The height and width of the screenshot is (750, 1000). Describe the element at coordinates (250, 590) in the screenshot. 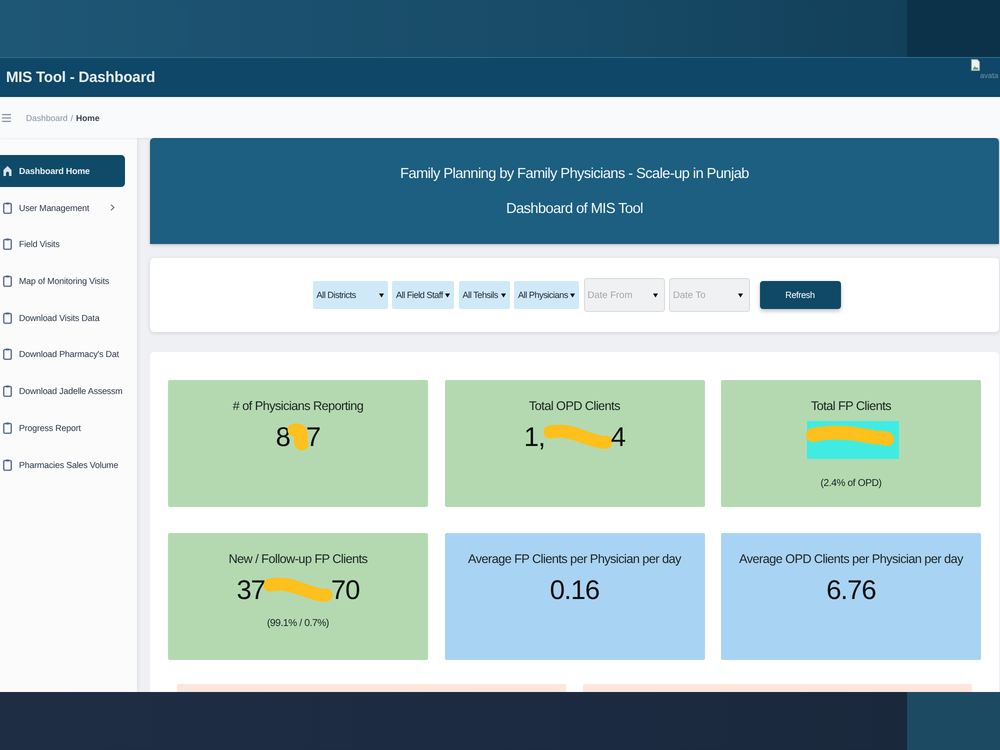

I see `stat-value: 37` at that location.